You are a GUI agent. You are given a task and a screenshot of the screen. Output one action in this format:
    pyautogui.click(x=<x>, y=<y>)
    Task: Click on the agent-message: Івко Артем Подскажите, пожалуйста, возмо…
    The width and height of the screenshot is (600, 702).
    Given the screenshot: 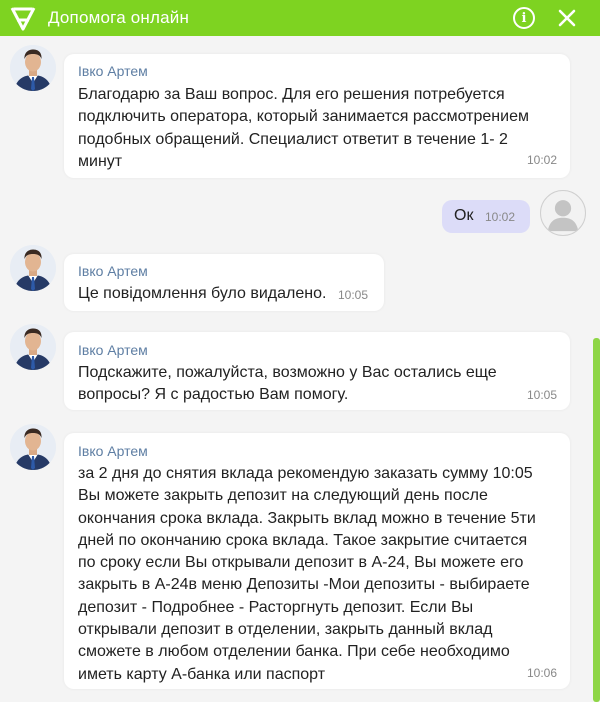 What is the action you would take?
    pyautogui.click(x=317, y=371)
    